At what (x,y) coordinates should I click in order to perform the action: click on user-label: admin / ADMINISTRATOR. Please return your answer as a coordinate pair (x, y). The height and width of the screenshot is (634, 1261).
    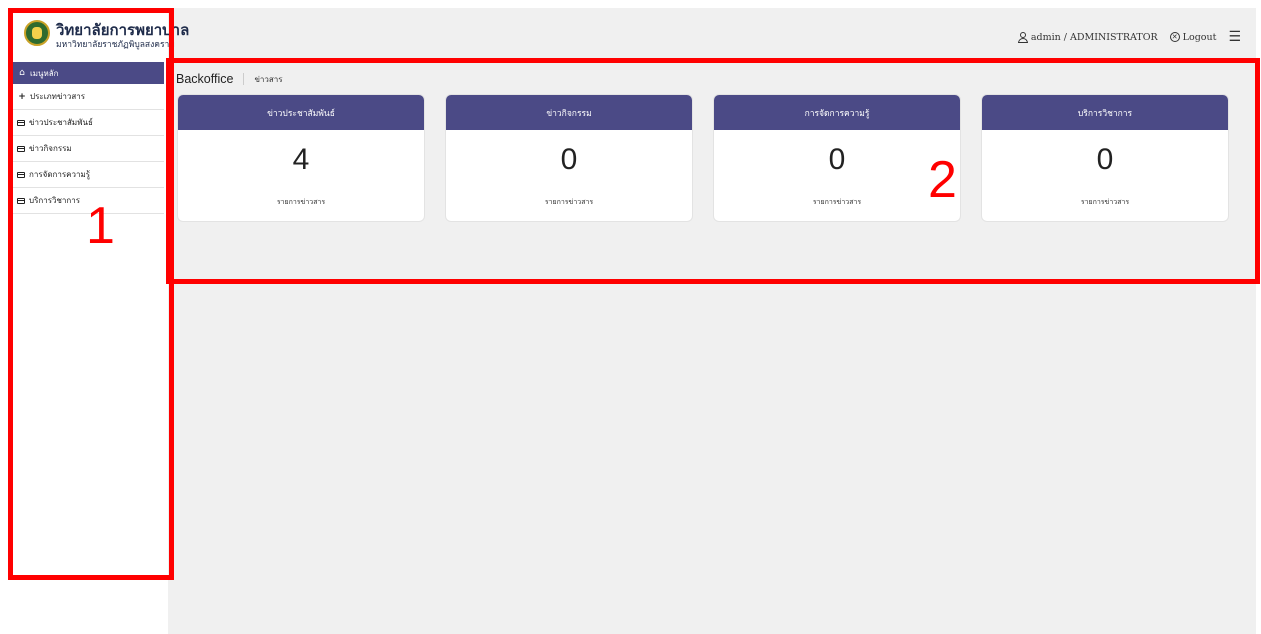
    Looking at the image, I should click on (1094, 37).